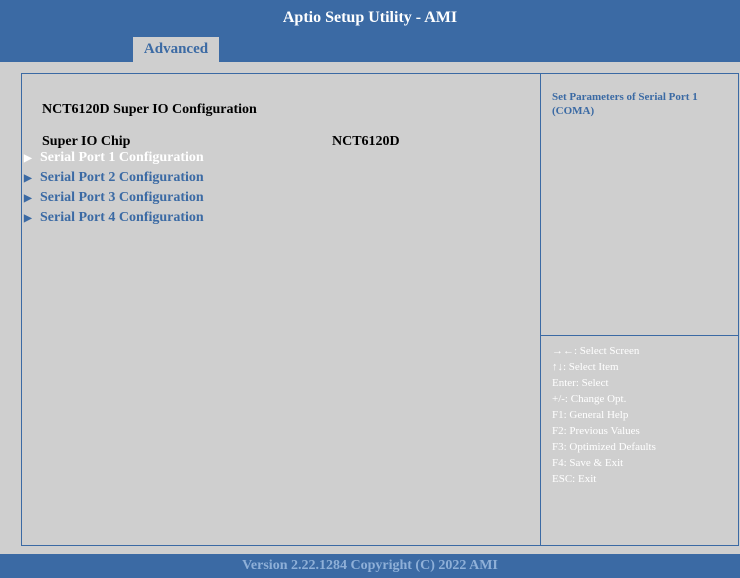 This screenshot has width=740, height=578. I want to click on section-title: NCT6120D Super IO Configuration, so click(149, 109).